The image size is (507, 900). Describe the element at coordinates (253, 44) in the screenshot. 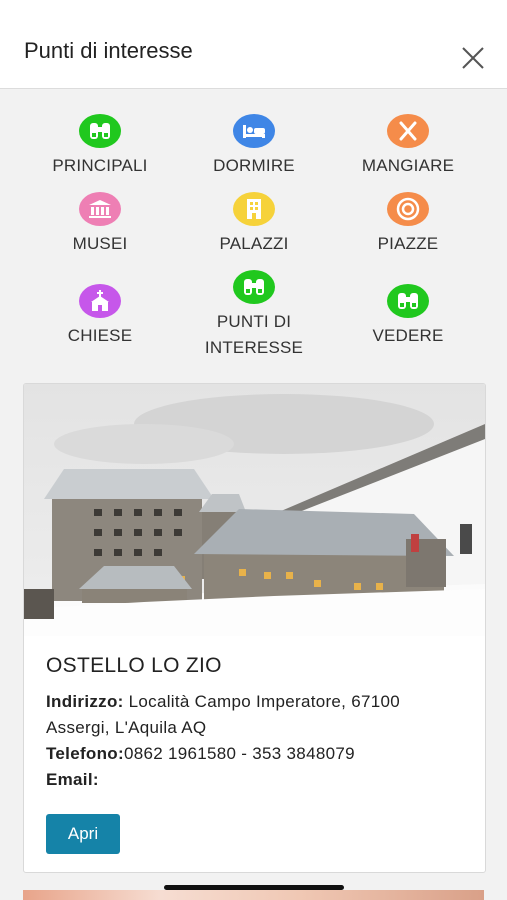

I see `header-bar: Punti di interesse` at that location.